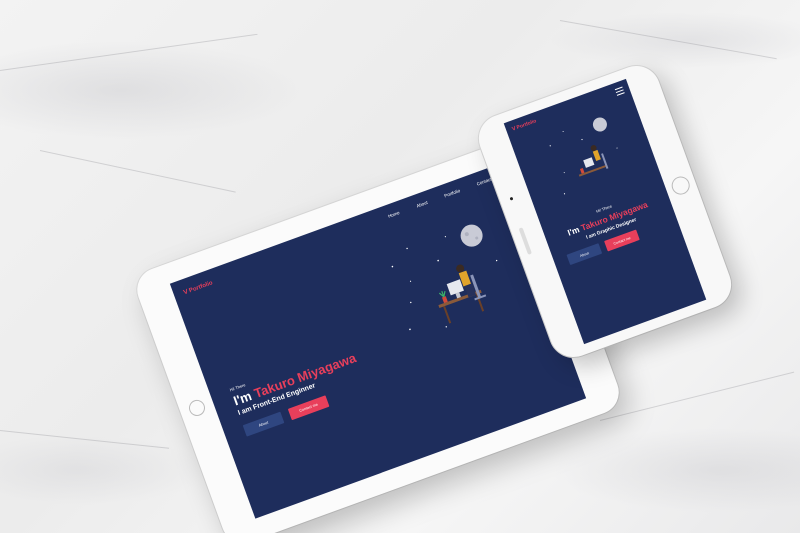 The image size is (800, 533). I want to click on tablet-contact-button: Contact me, so click(308, 408).